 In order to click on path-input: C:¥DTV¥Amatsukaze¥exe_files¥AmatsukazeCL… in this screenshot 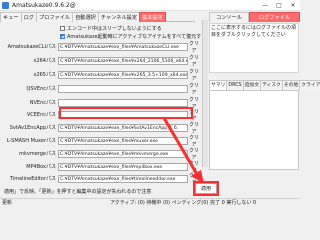, I will do `click(123, 46)`.